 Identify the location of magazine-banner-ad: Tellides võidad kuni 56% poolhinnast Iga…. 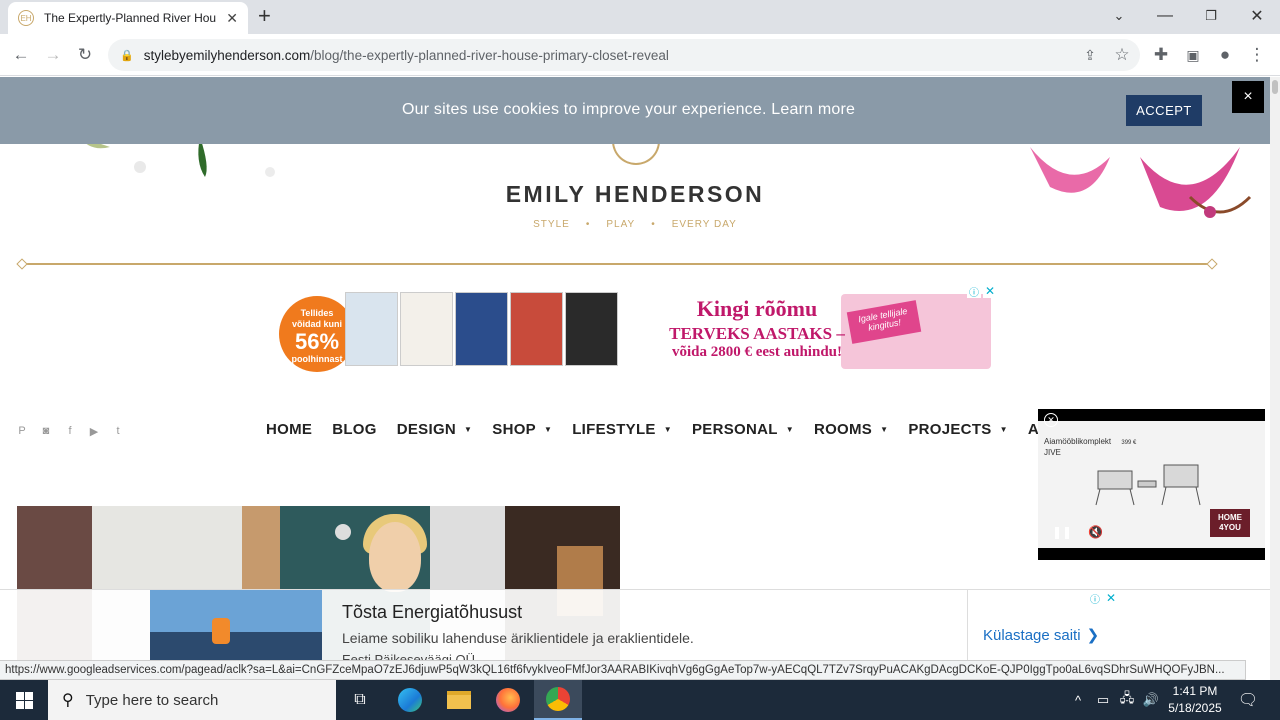
(635, 328).